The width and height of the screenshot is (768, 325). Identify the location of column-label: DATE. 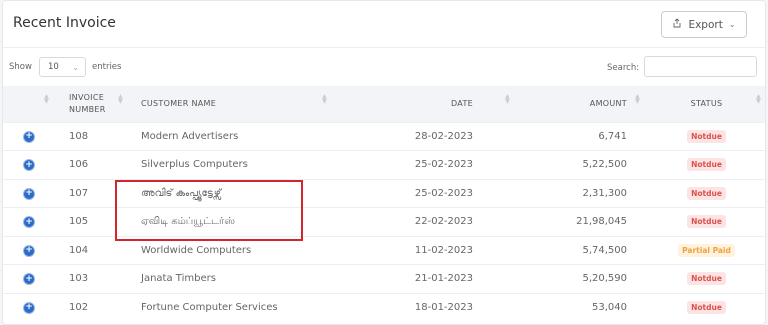
(461, 104).